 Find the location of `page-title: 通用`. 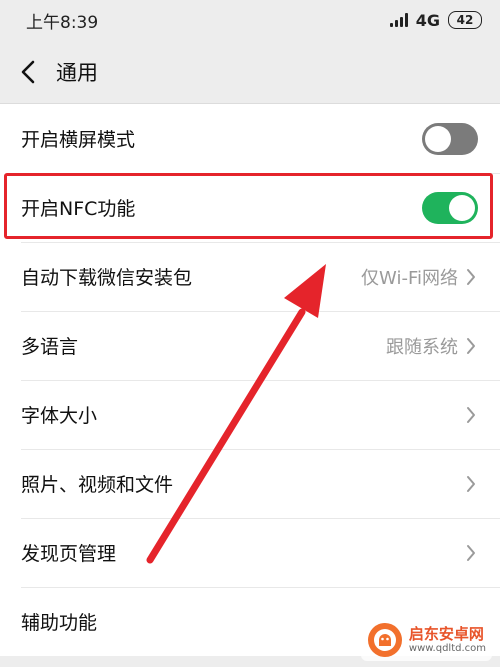

page-title: 通用 is located at coordinates (77, 72).